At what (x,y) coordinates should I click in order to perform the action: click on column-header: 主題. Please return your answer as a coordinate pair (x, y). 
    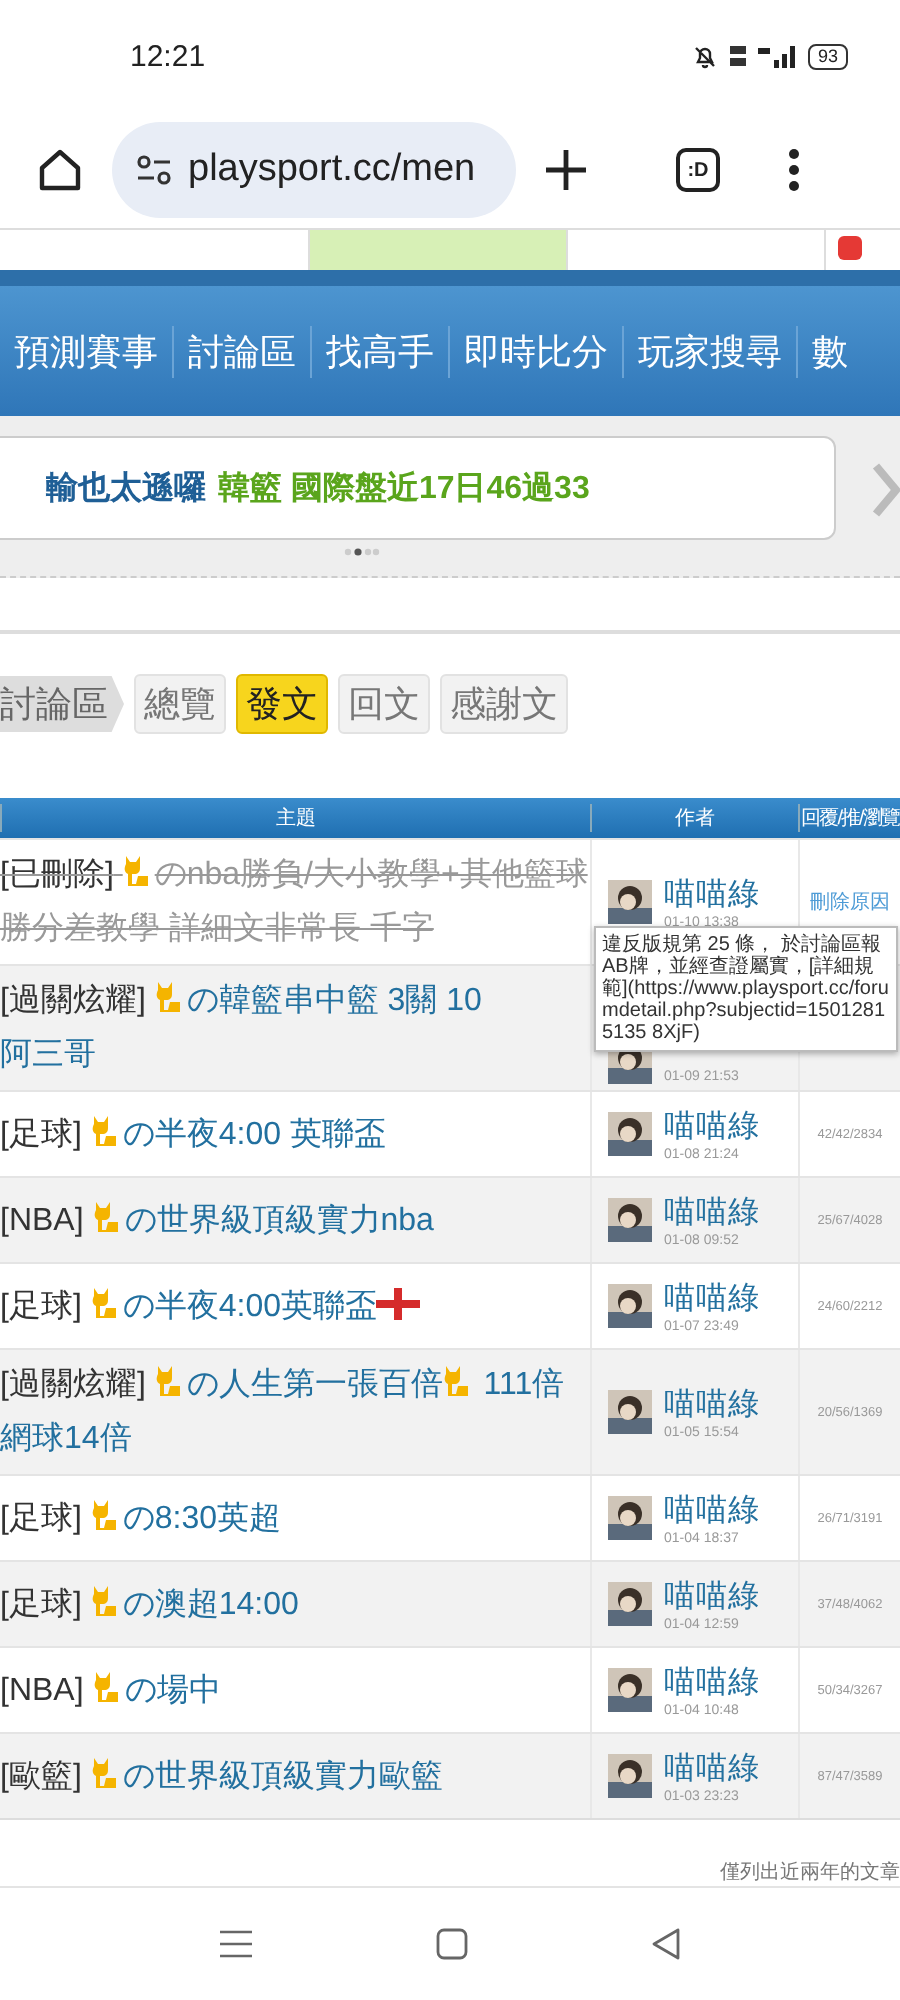
    Looking at the image, I should click on (295, 818).